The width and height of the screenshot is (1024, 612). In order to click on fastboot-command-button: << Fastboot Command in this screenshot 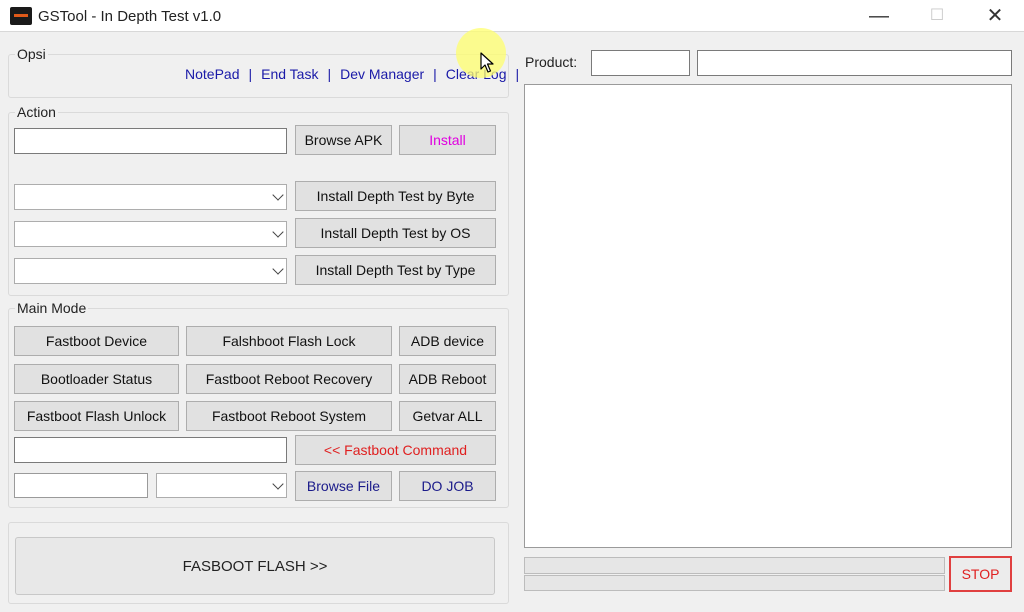, I will do `click(395, 450)`.